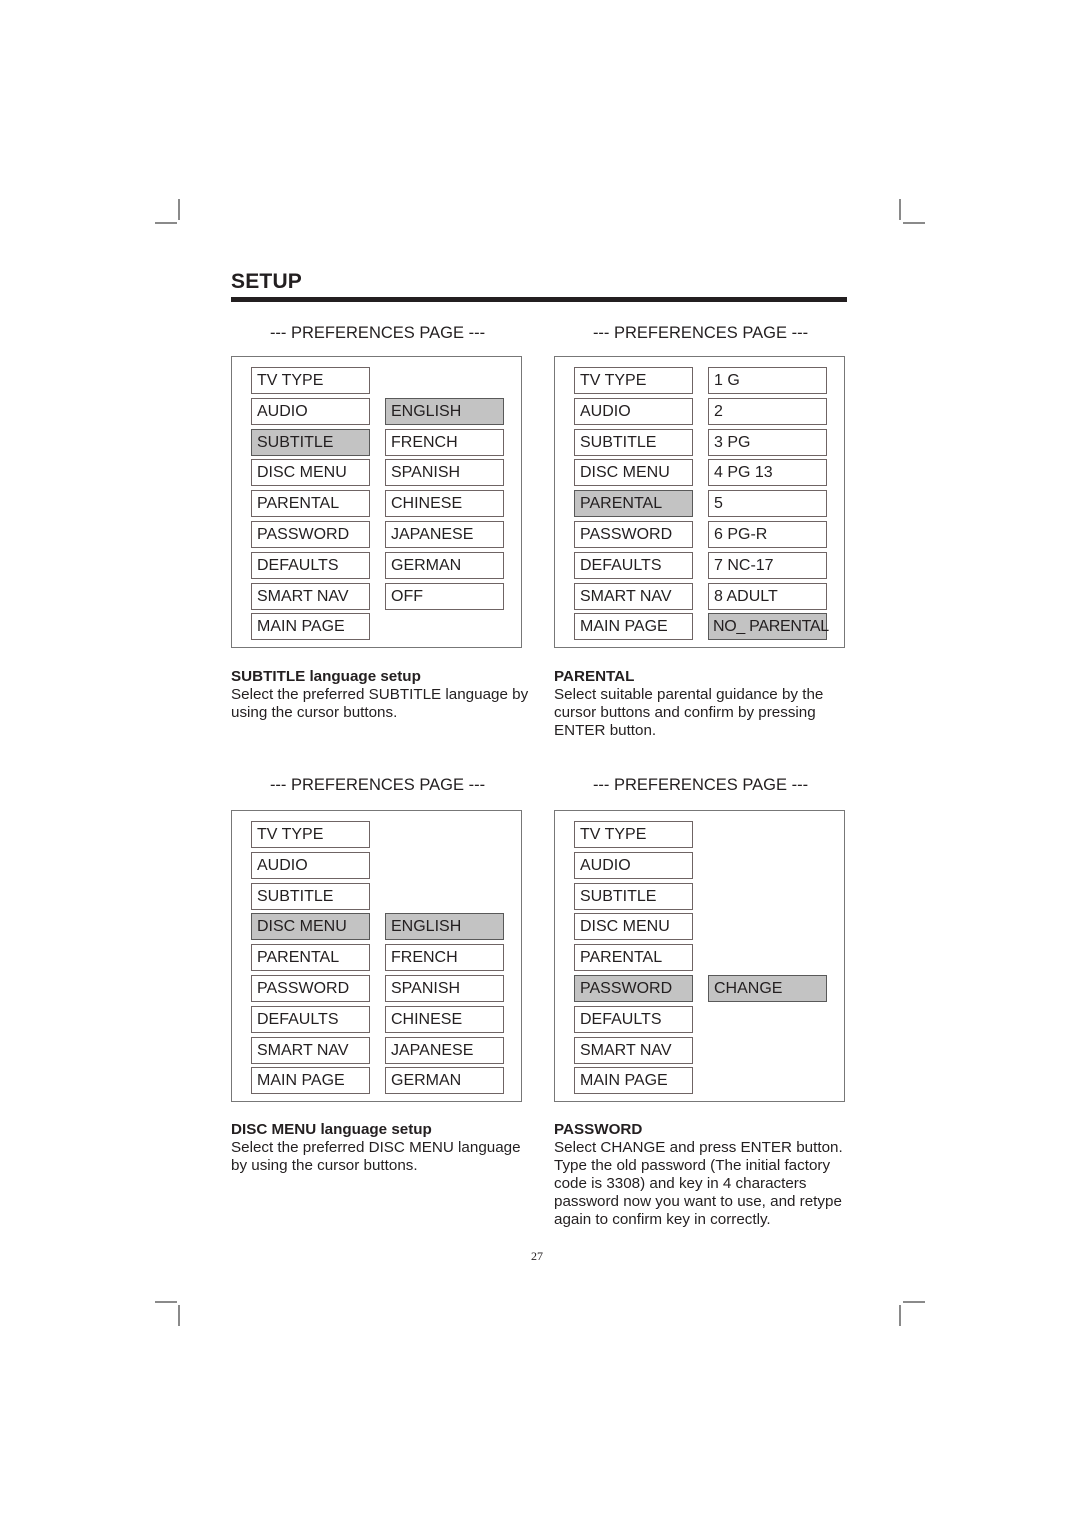  What do you see at coordinates (767, 988) in the screenshot?
I see `option-item: CHANGE` at bounding box center [767, 988].